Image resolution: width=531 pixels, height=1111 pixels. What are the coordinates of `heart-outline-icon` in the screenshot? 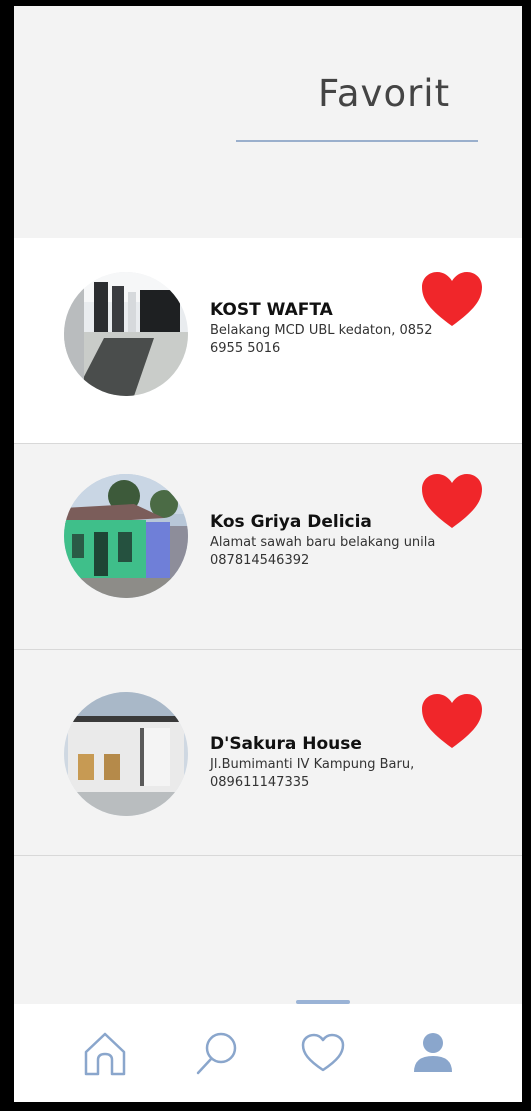 It's located at (323, 1053).